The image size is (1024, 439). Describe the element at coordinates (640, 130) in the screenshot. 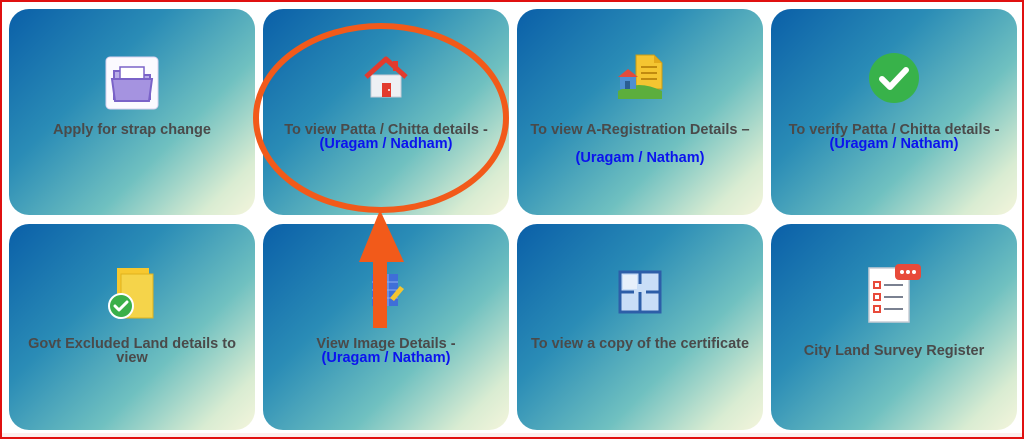

I see `tile-title: To view A-Registration Details –` at that location.